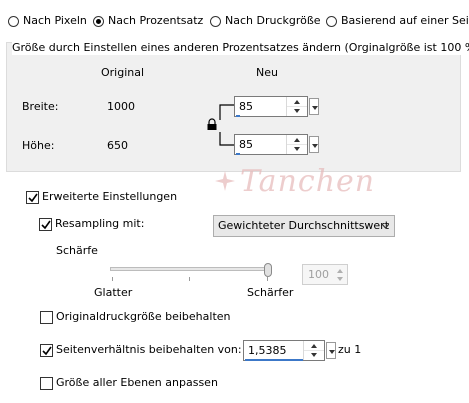 The width and height of the screenshot is (469, 403). I want to click on watermark-star-icon, so click(225, 181).